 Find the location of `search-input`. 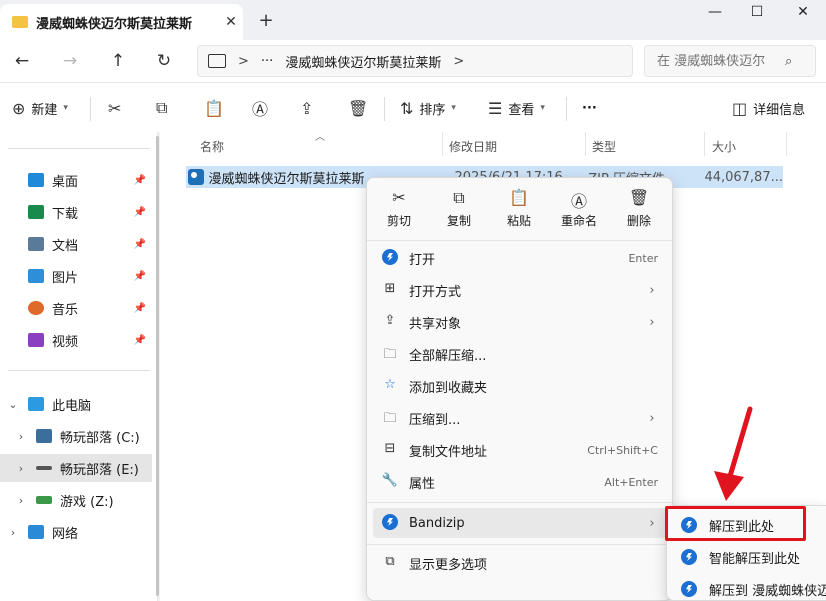

search-input is located at coordinates (721, 61).